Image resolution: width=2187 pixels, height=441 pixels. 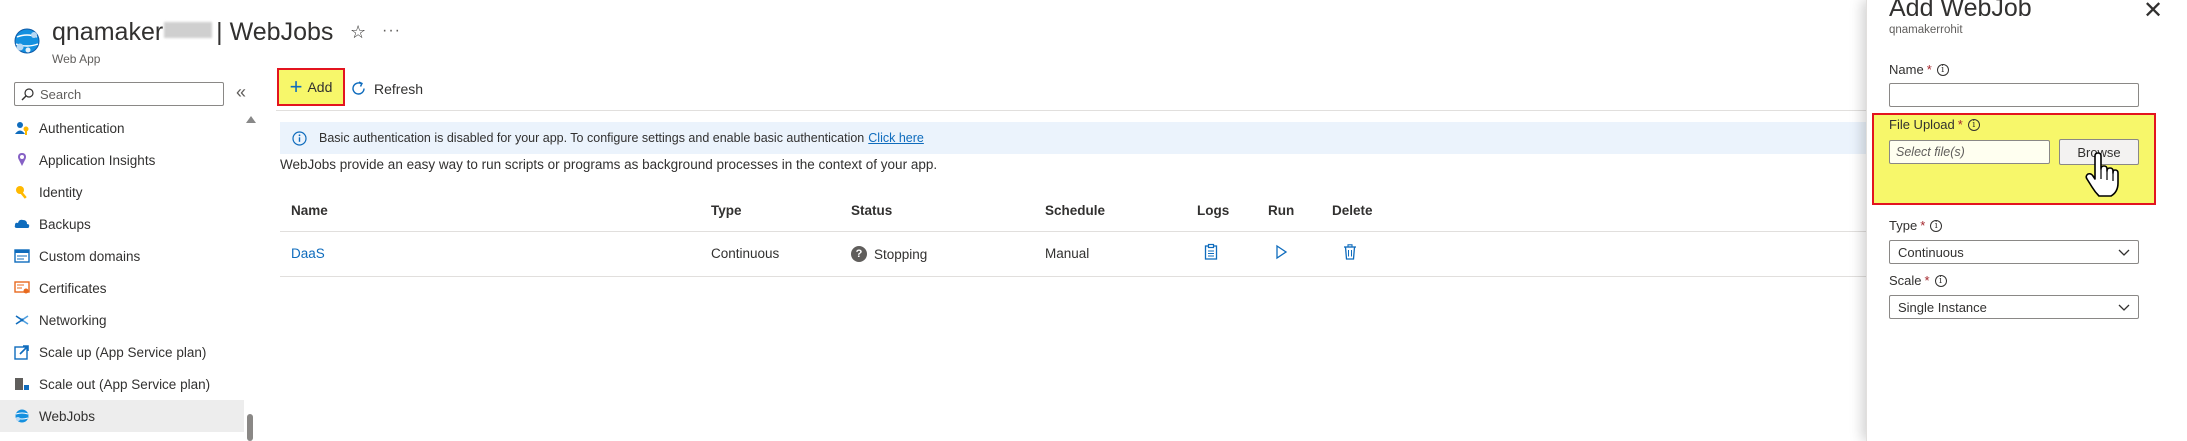 I want to click on refresh-button: Refresh, so click(x=386, y=88).